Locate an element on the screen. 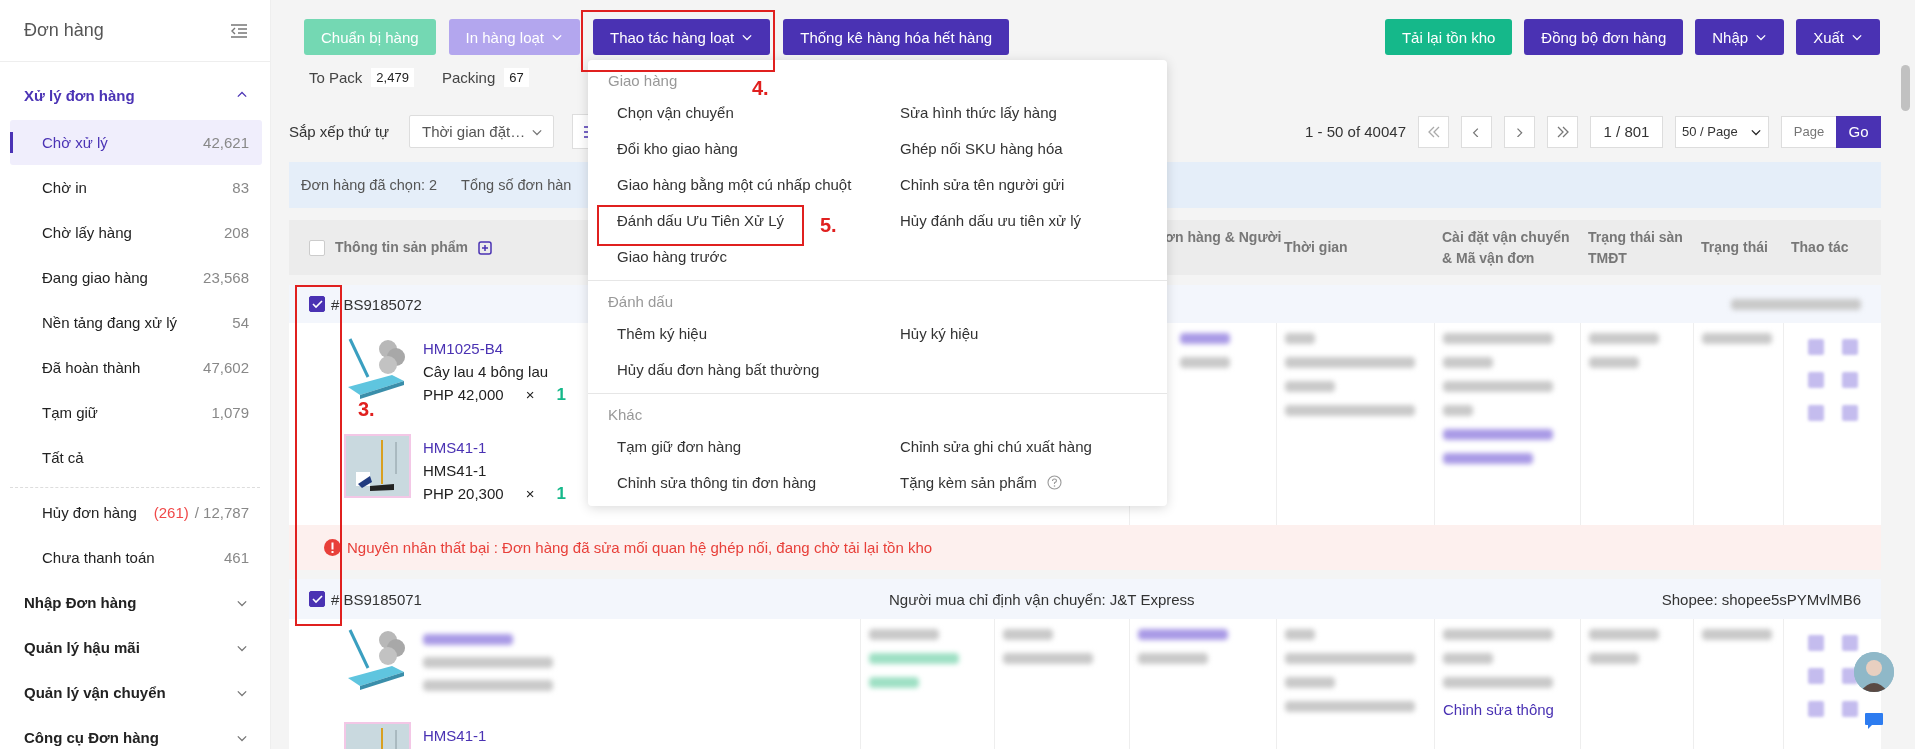  chat-icon is located at coordinates (1874, 721).